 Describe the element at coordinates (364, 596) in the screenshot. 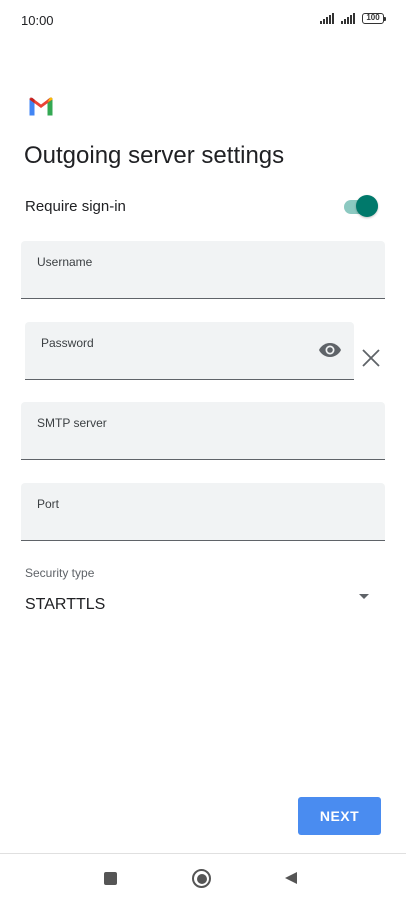

I see `dropdown-arrow-icon` at that location.